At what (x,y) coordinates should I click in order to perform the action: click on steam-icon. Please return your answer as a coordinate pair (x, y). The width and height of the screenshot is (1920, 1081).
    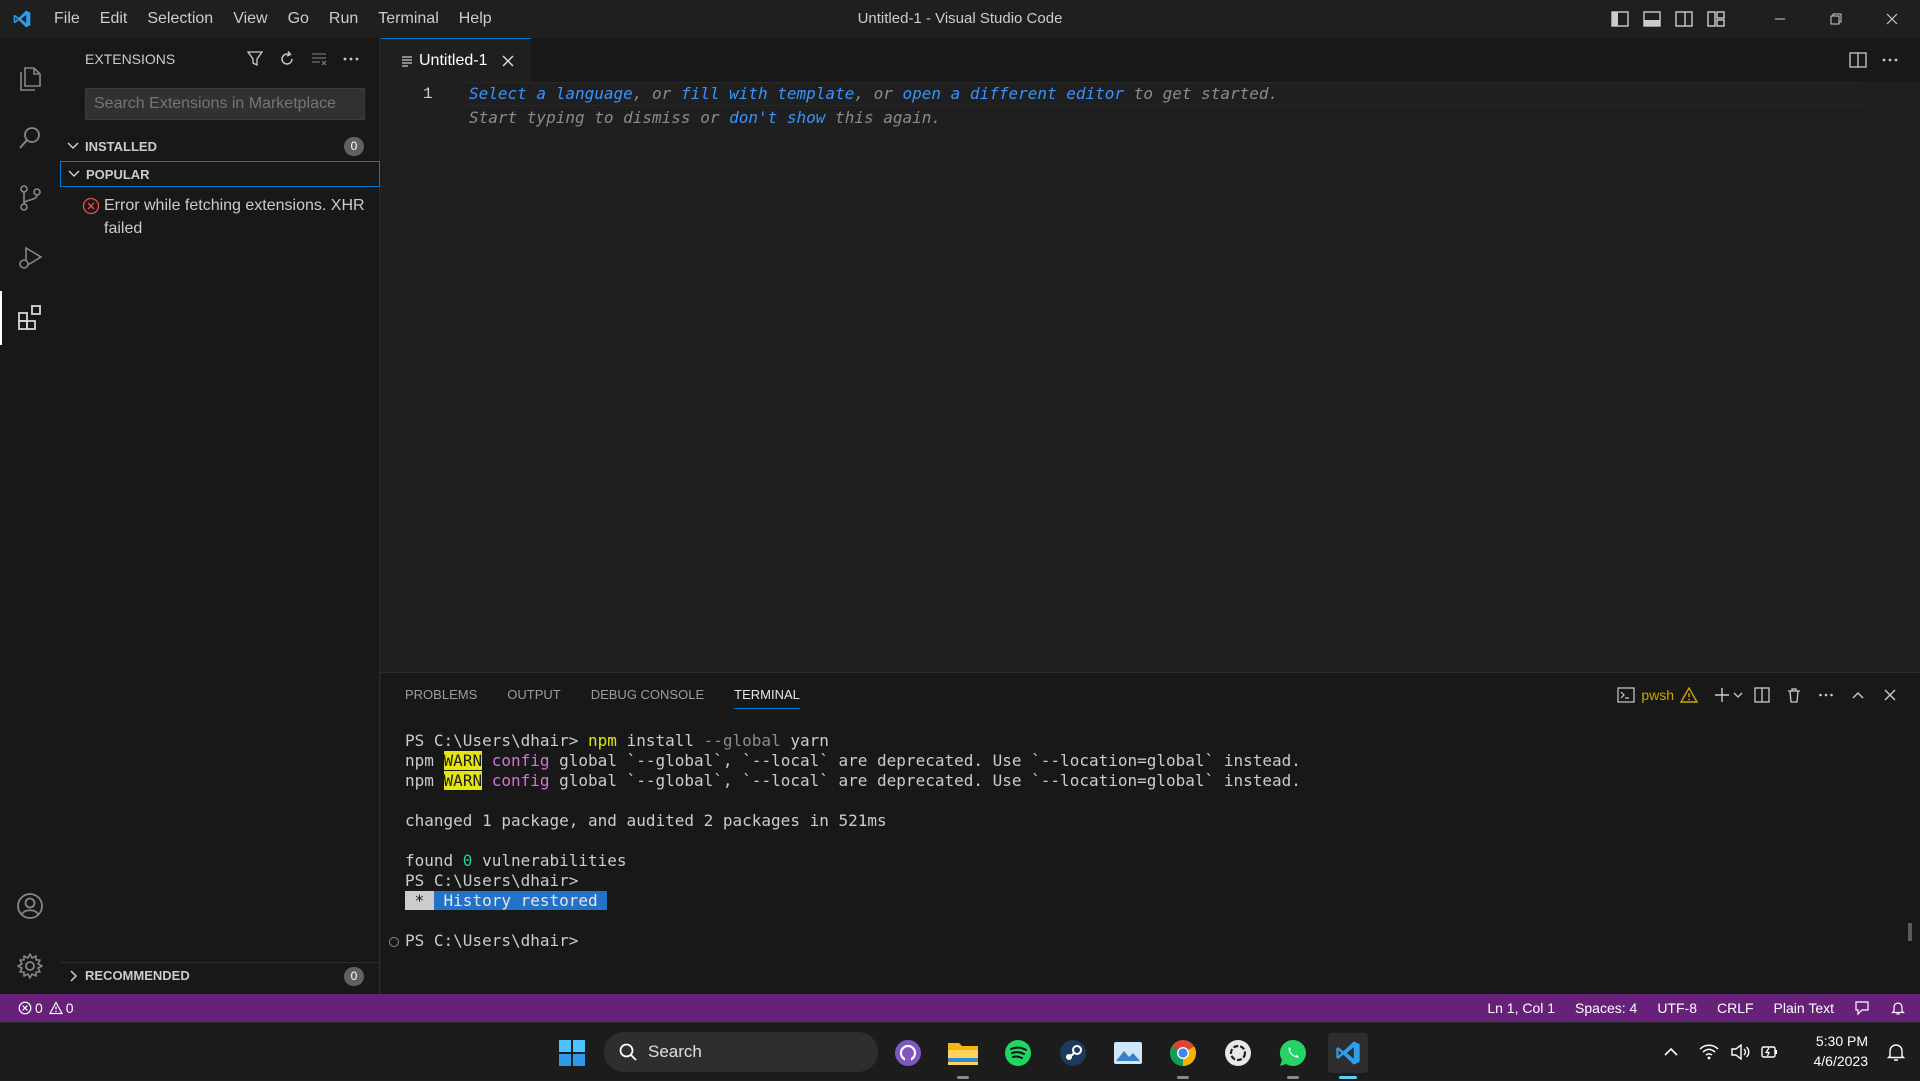
    Looking at the image, I should click on (1073, 1053).